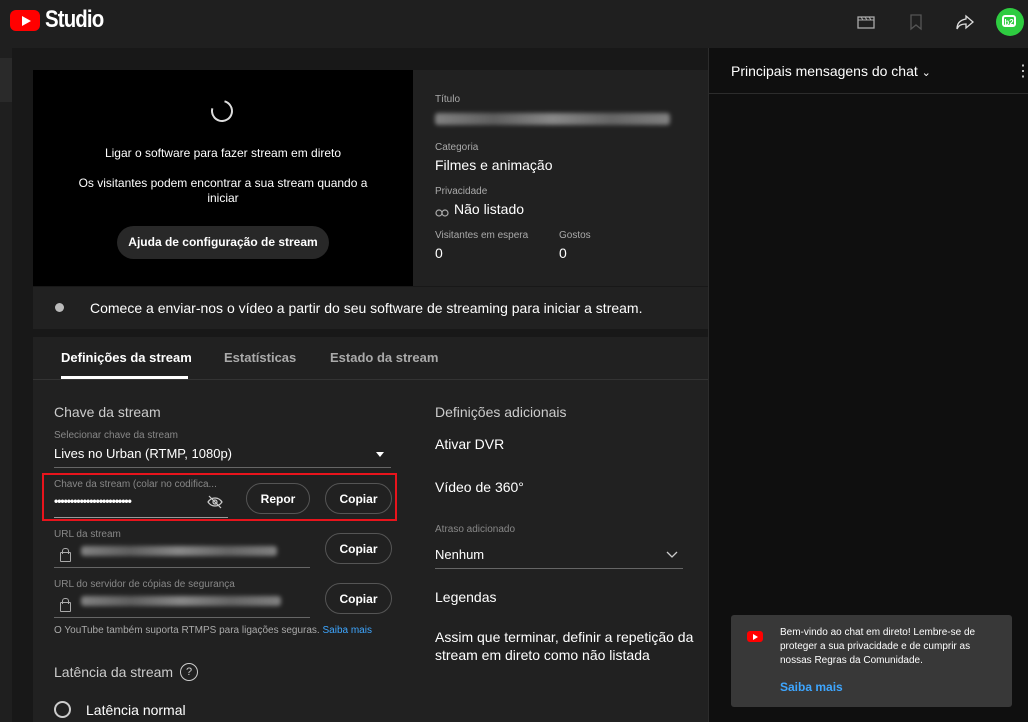 The image size is (1028, 722). I want to click on latency-normal-label: Latência normal, so click(136, 710).